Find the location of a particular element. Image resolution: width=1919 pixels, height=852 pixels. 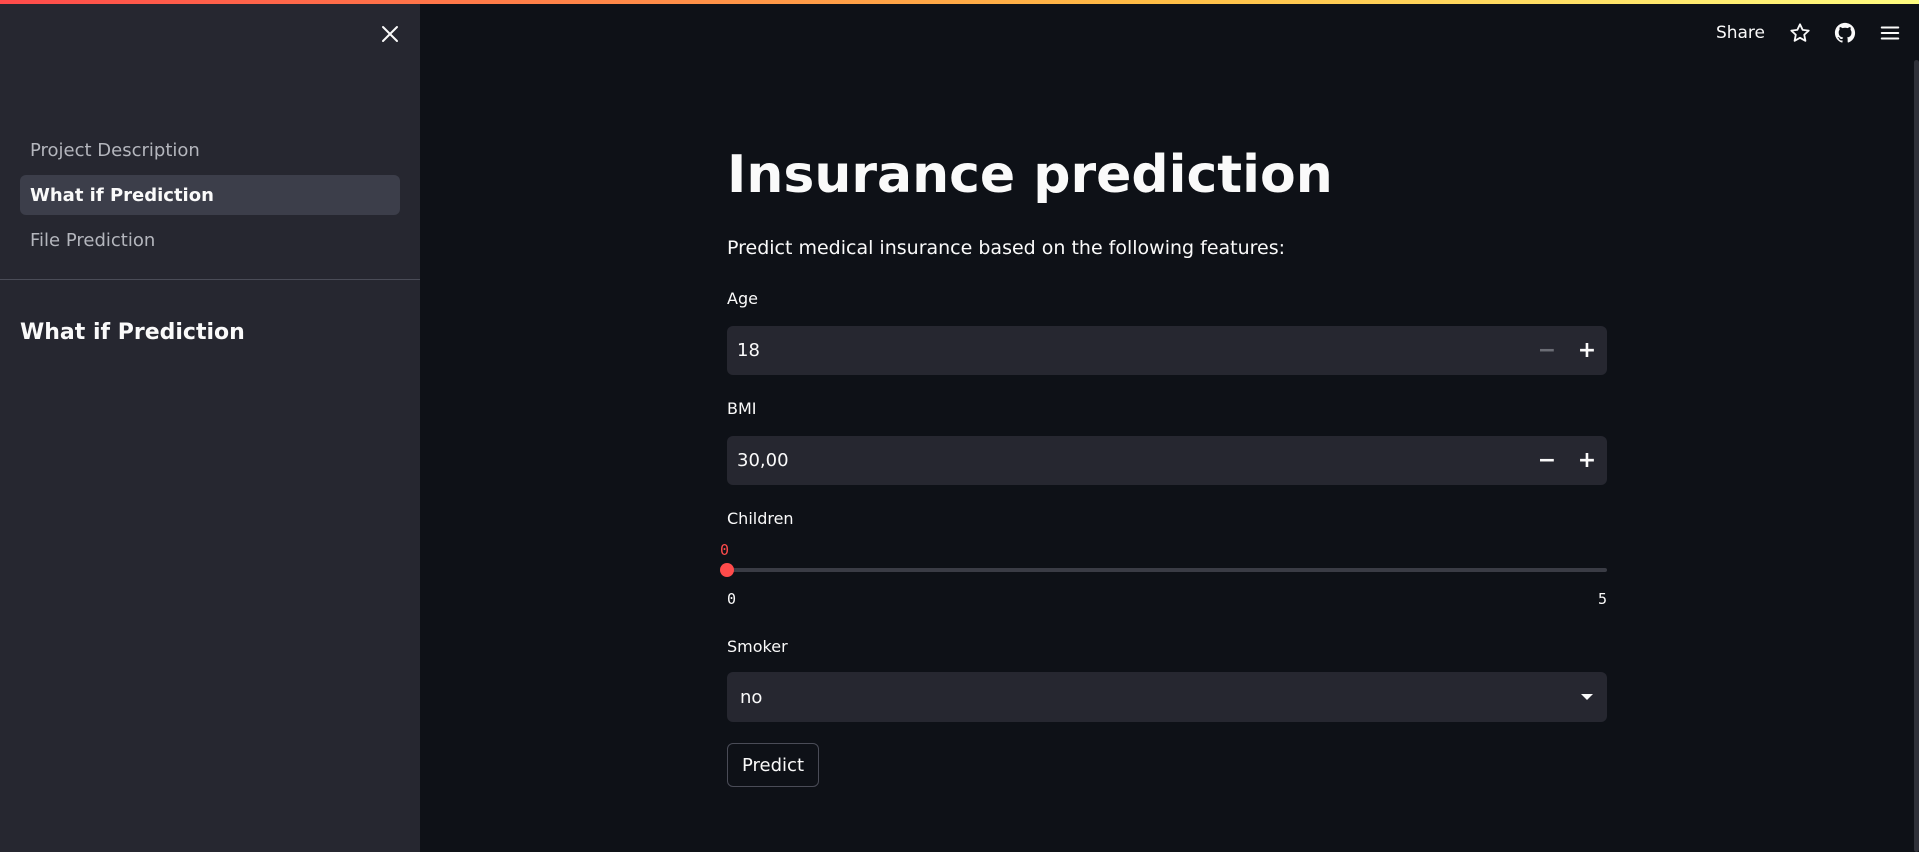

smoker-select: no is located at coordinates (1167, 697).